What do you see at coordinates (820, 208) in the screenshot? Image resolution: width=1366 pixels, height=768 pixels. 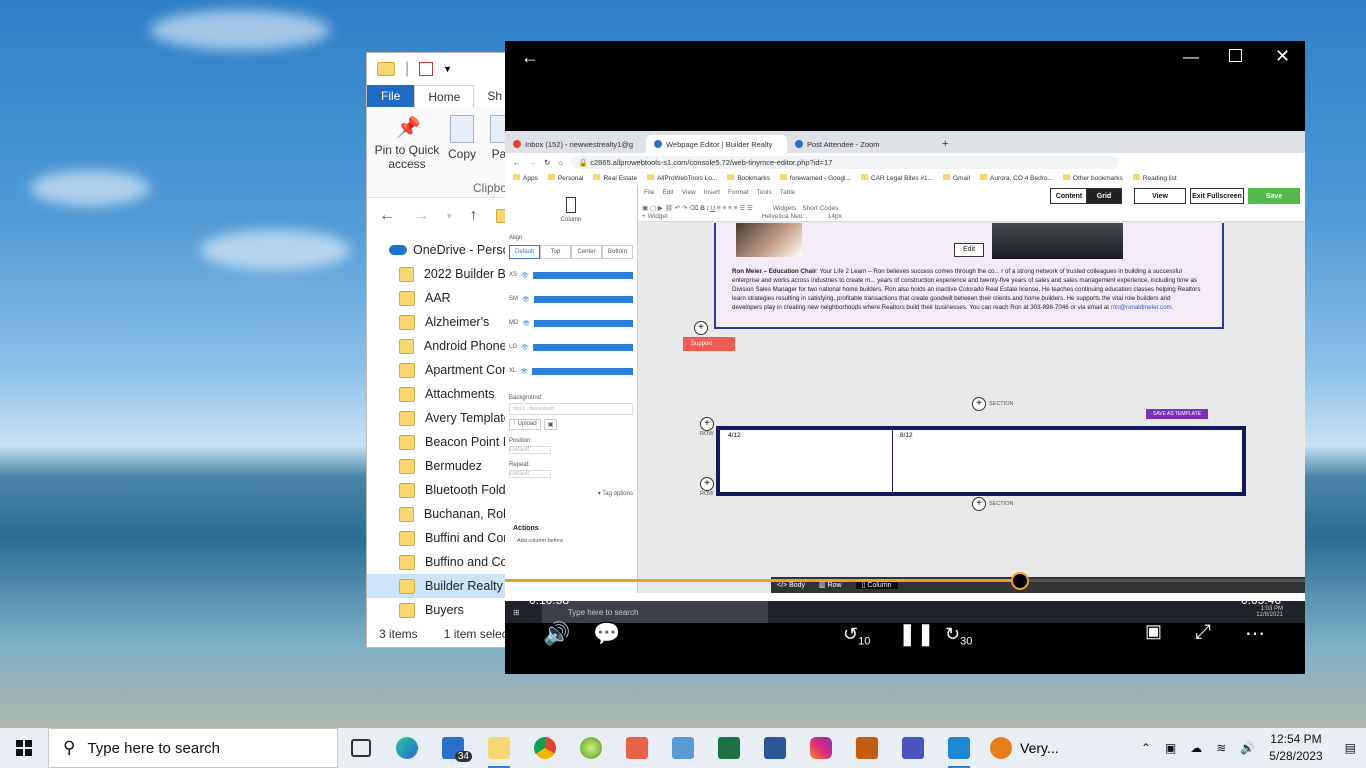 I see `short-codes-select: Short Codes` at bounding box center [820, 208].